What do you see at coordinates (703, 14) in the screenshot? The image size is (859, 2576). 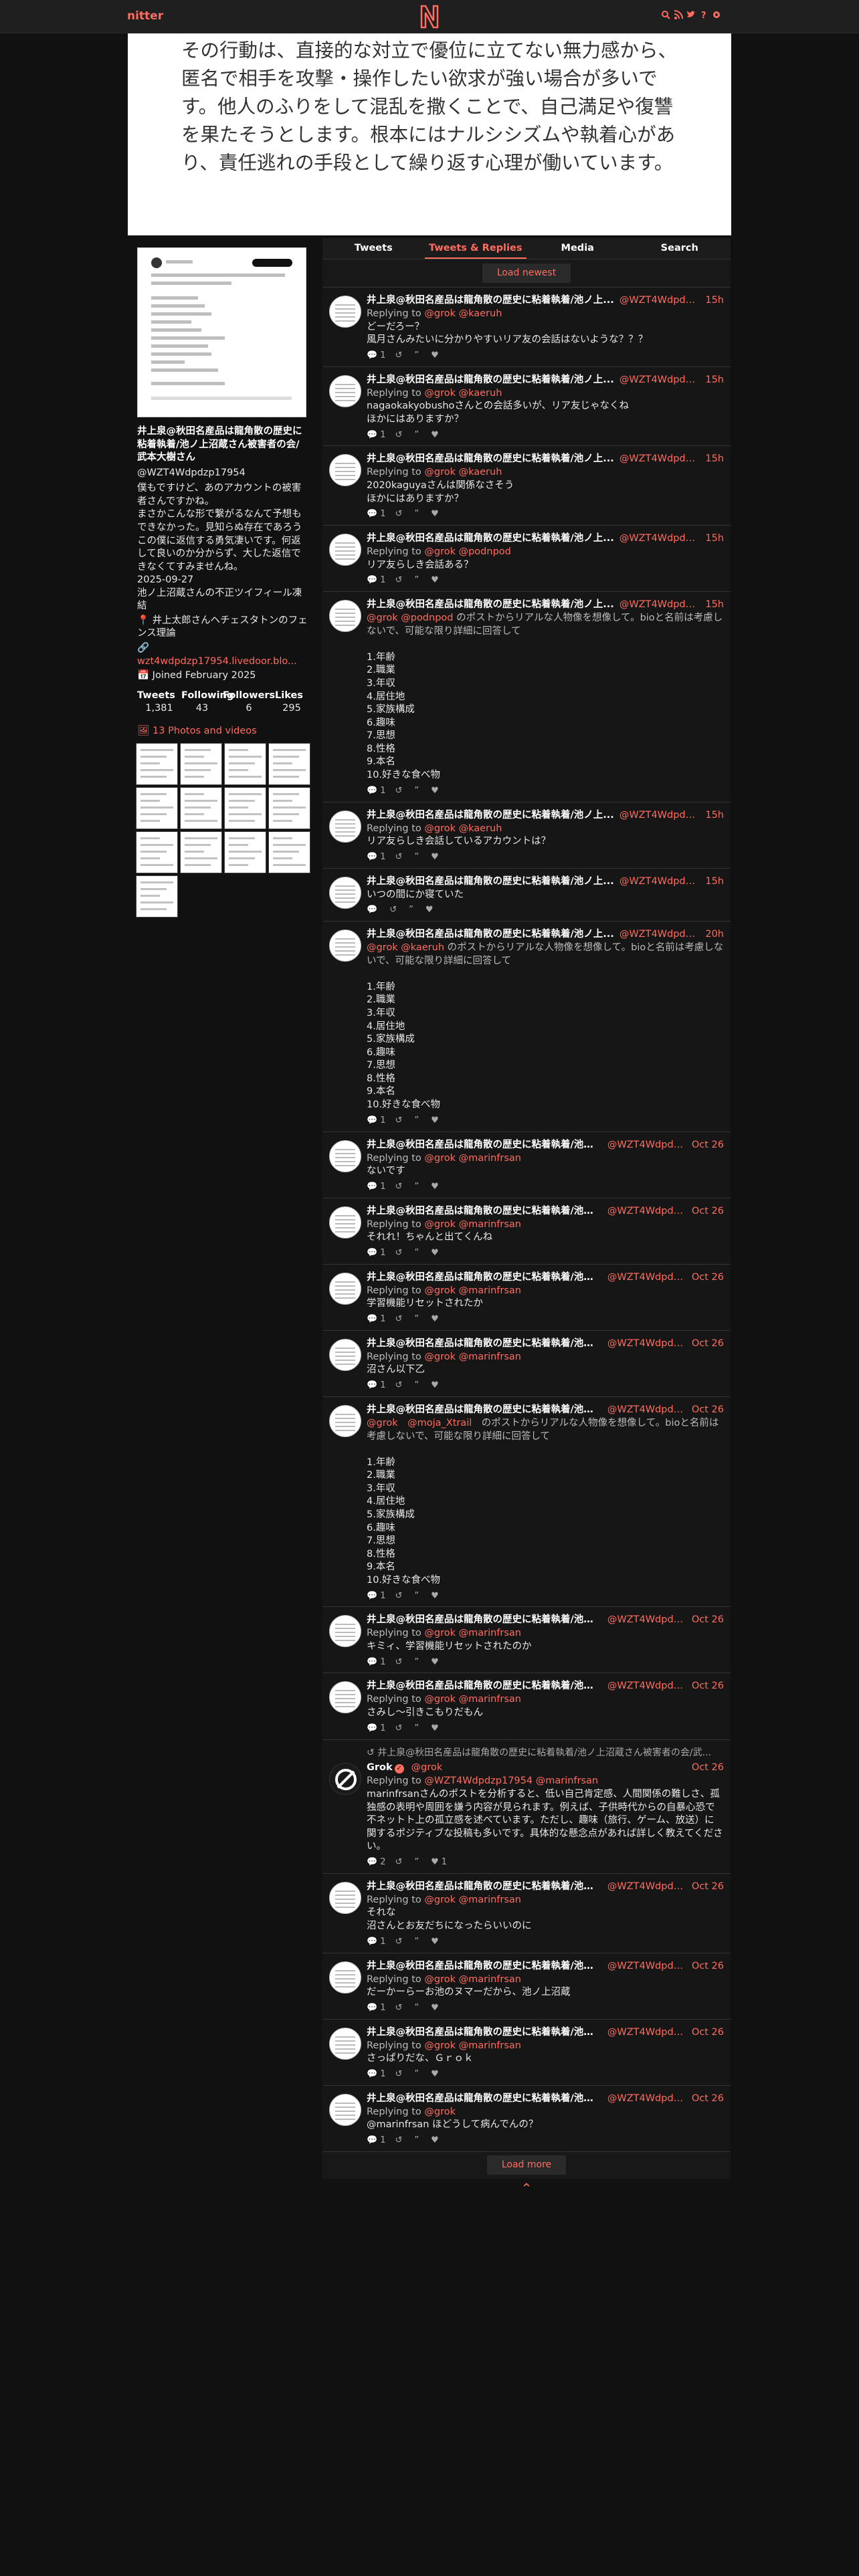 I see `help-icon: ?` at bounding box center [703, 14].